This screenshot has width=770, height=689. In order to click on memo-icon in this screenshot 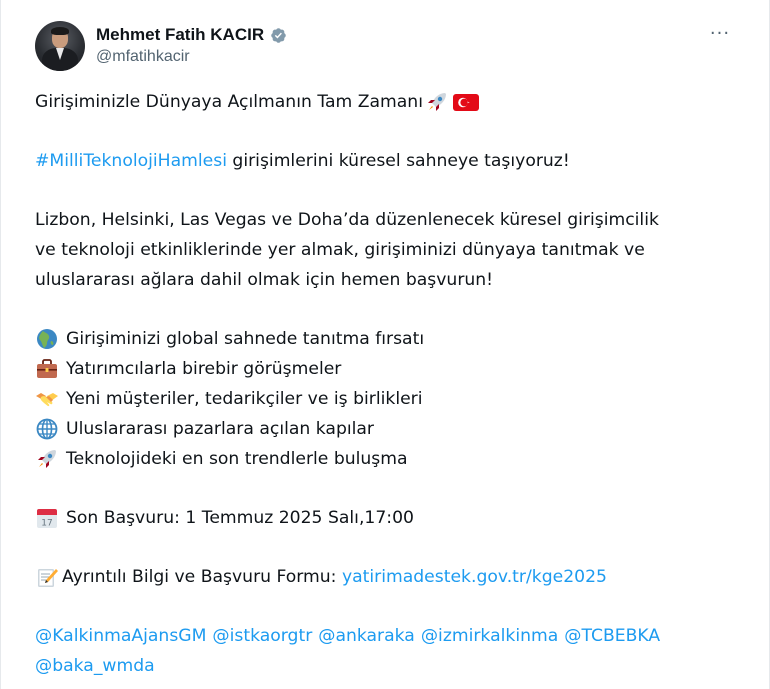, I will do `click(47, 577)`.